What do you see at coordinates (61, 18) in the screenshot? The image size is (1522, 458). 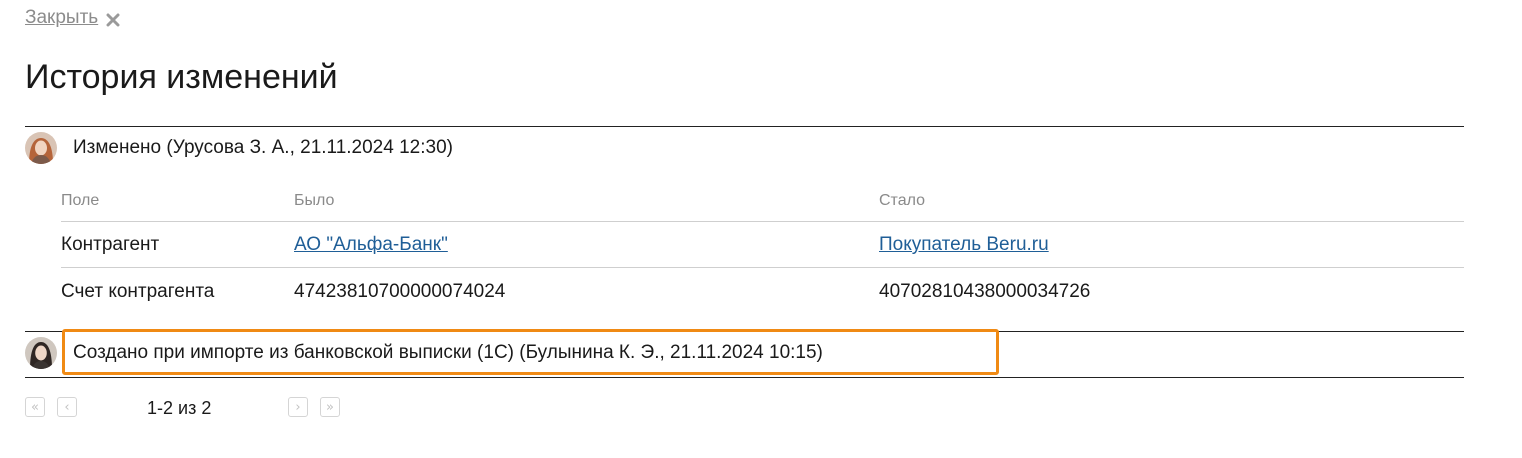 I see `close-label: Закрыть` at bounding box center [61, 18].